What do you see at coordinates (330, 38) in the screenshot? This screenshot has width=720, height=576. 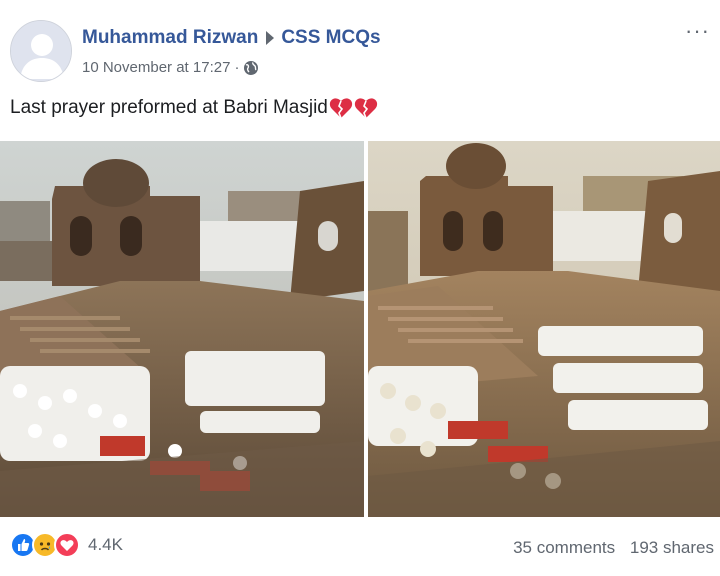 I see `group-name-link: CSS MCQs` at bounding box center [330, 38].